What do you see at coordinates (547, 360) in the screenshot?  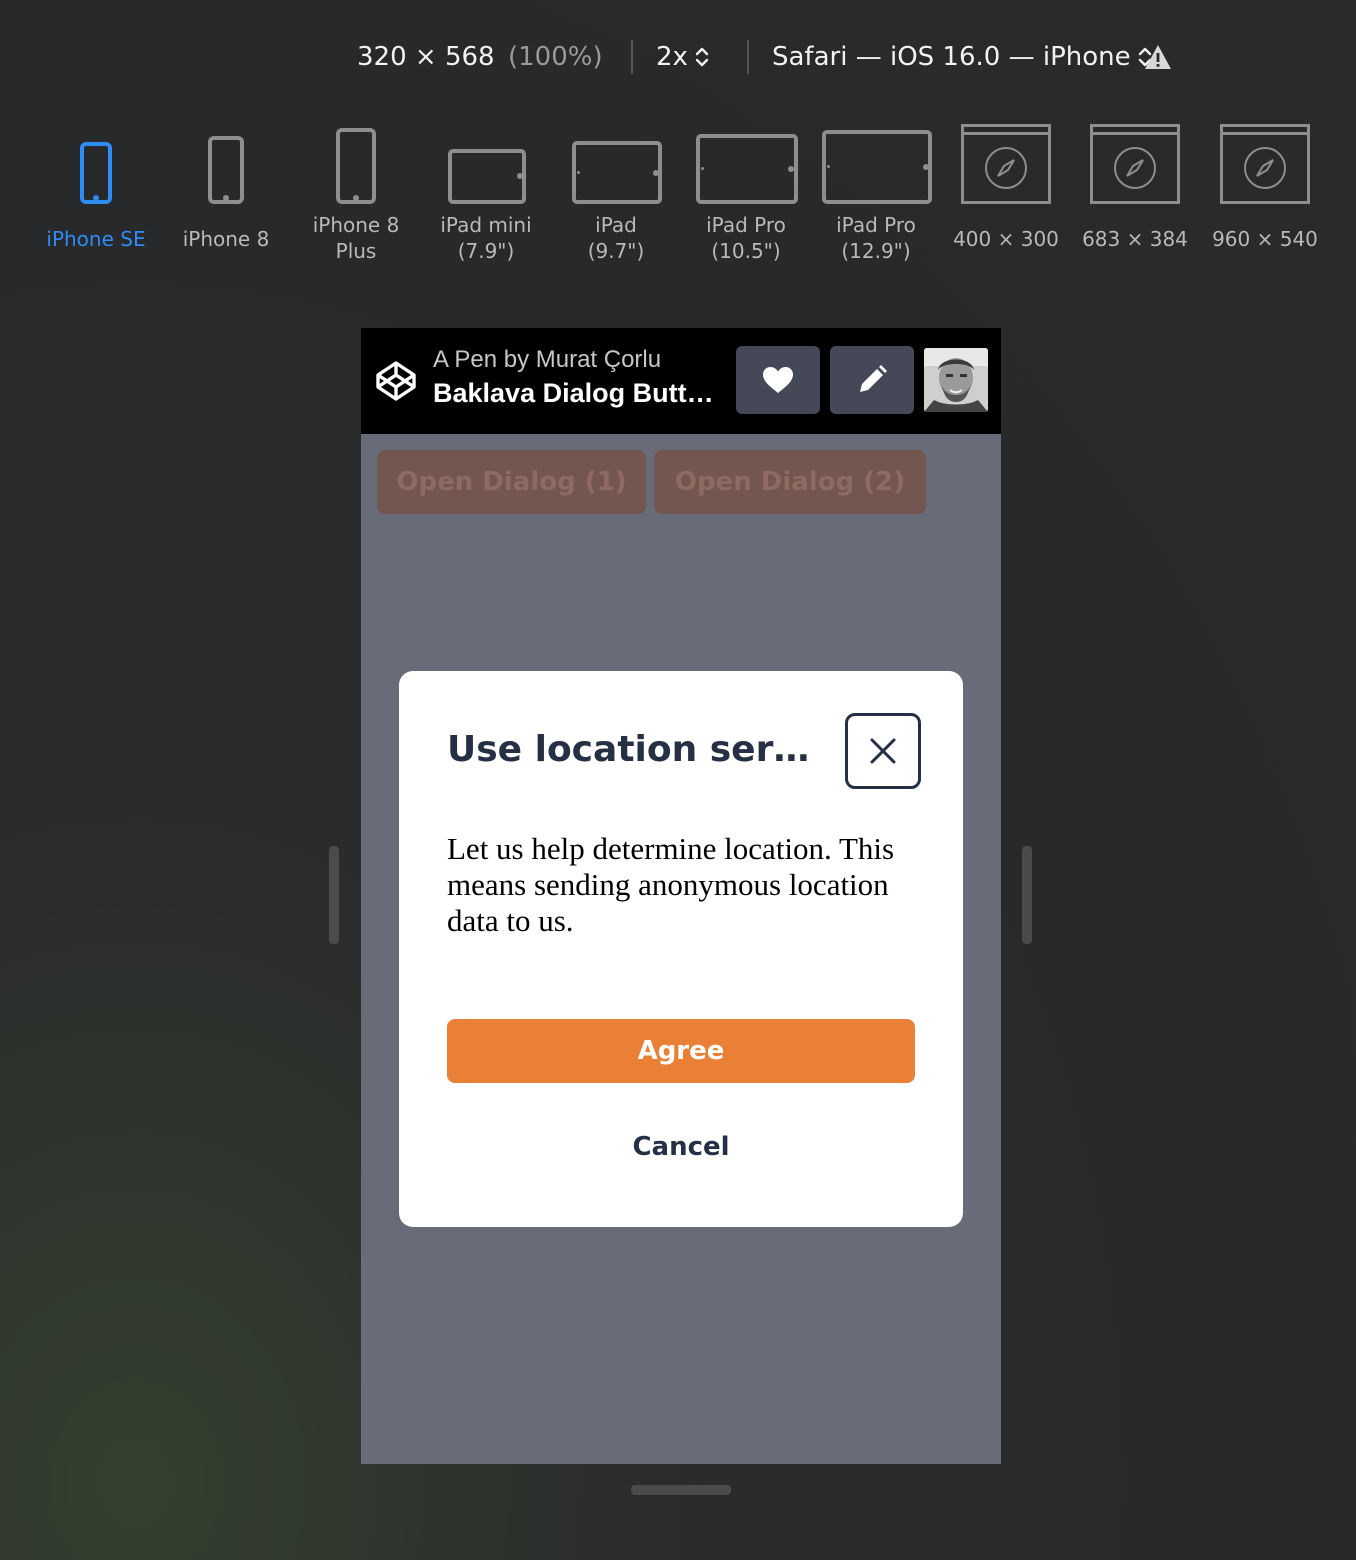 I see `pen-author: A Pen by Murat Çorlu` at bounding box center [547, 360].